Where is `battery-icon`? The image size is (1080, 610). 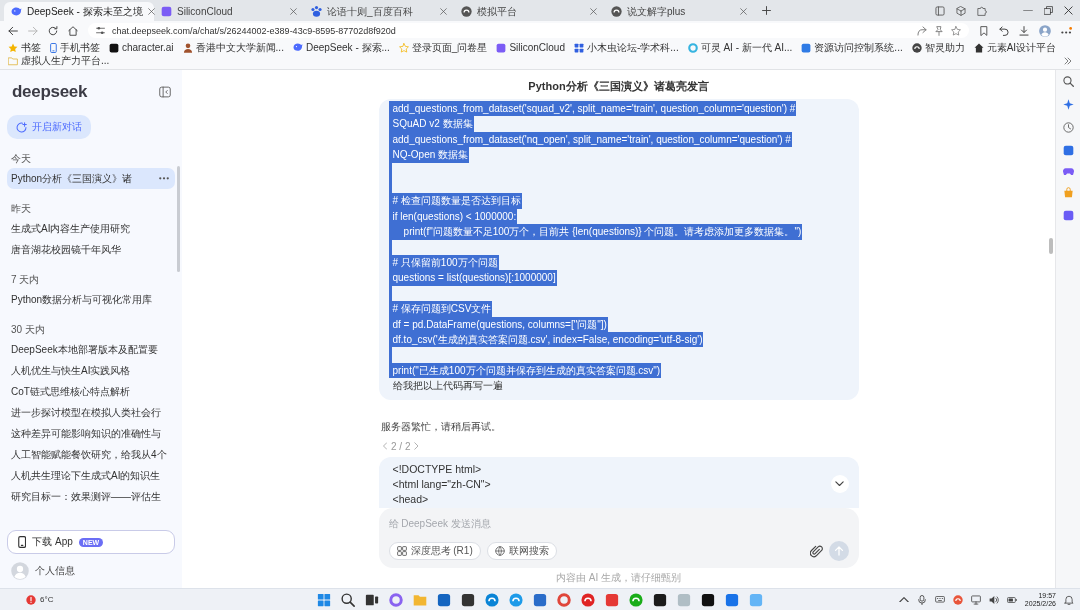 battery-icon is located at coordinates (1011, 599).